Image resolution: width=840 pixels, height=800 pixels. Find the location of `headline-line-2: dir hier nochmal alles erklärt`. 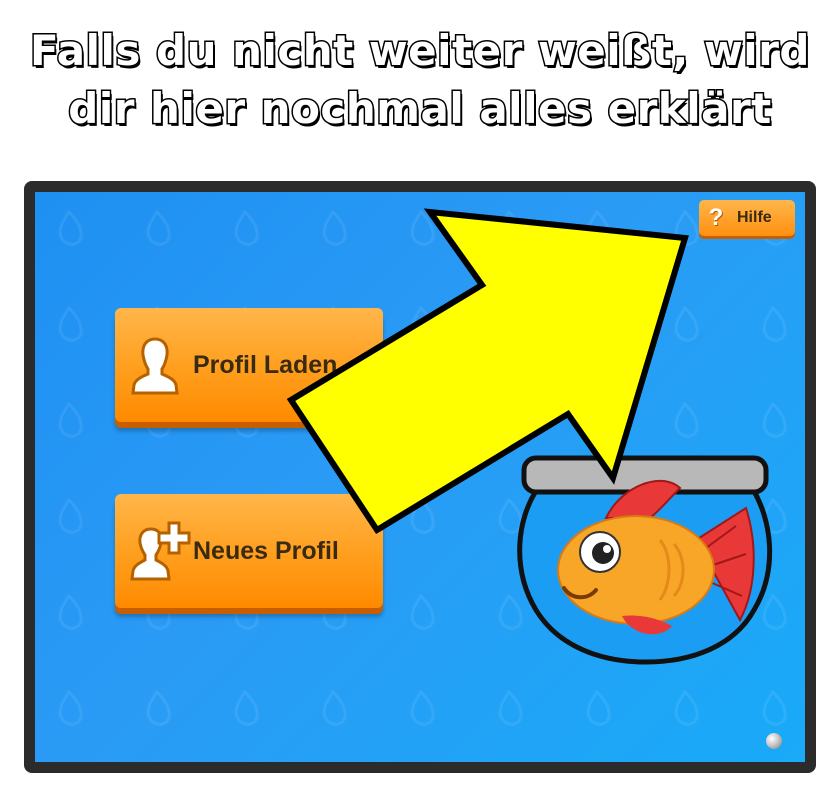

headline-line-2: dir hier nochmal alles erklärt is located at coordinates (420, 109).